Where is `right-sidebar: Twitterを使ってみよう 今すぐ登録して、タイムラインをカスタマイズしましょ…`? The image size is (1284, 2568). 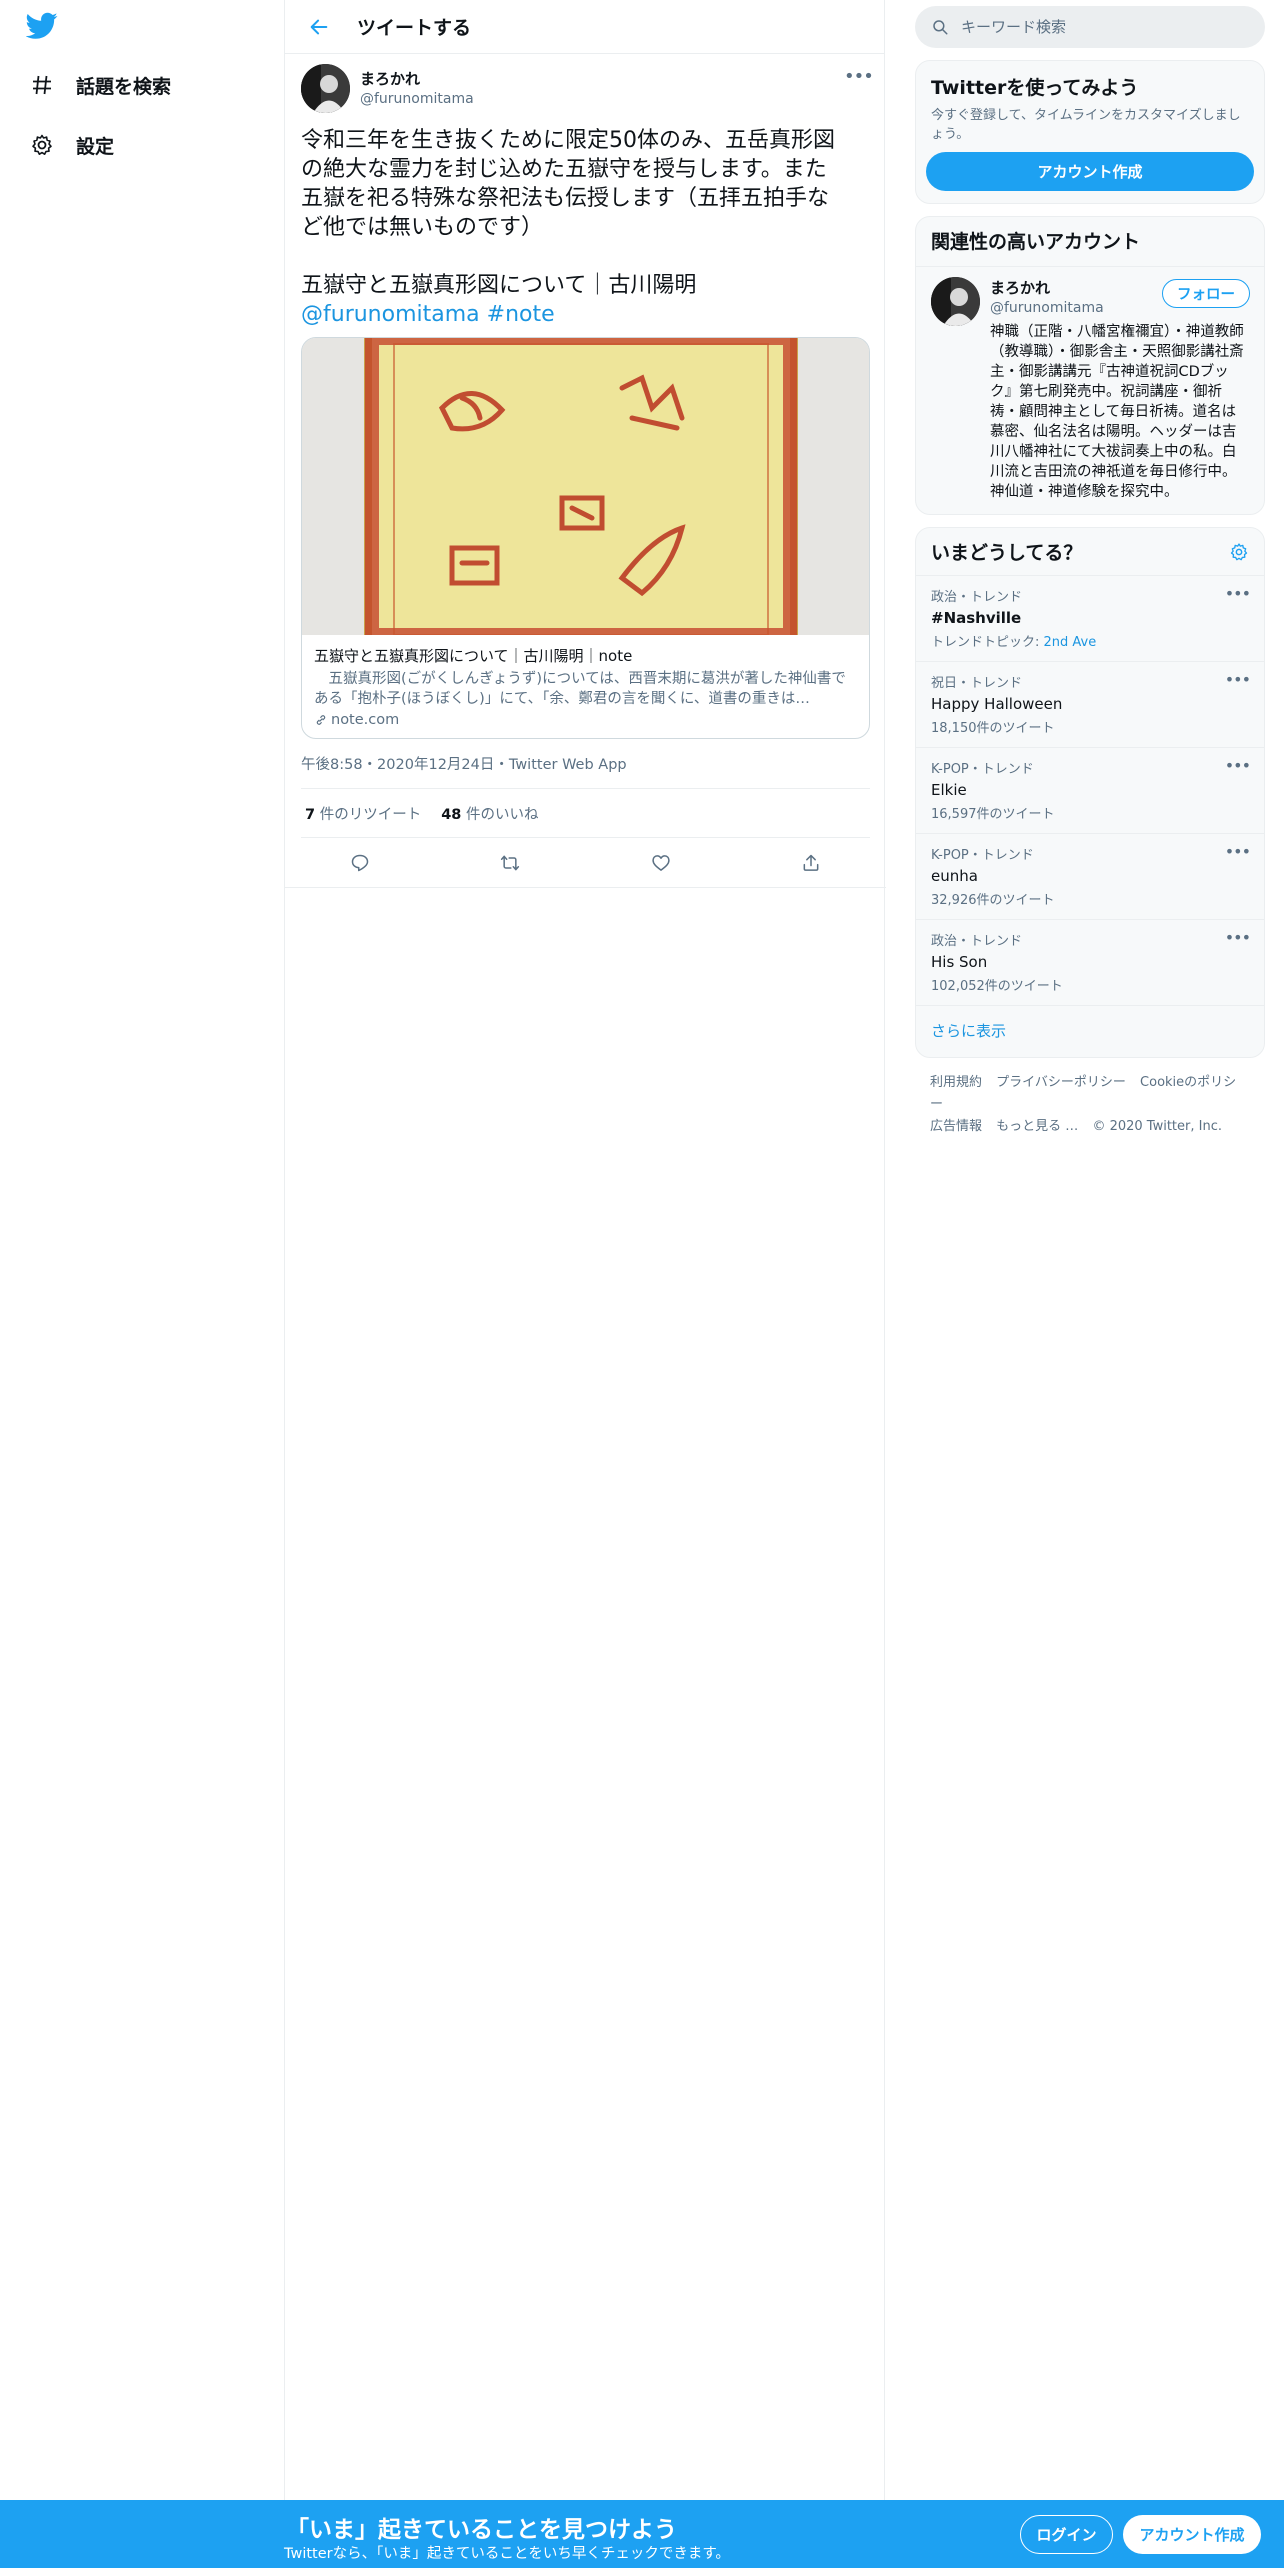 right-sidebar: Twitterを使ってみよう 今すぐ登録して、タイムラインをカスタマイズしましょ… is located at coordinates (1090, 576).